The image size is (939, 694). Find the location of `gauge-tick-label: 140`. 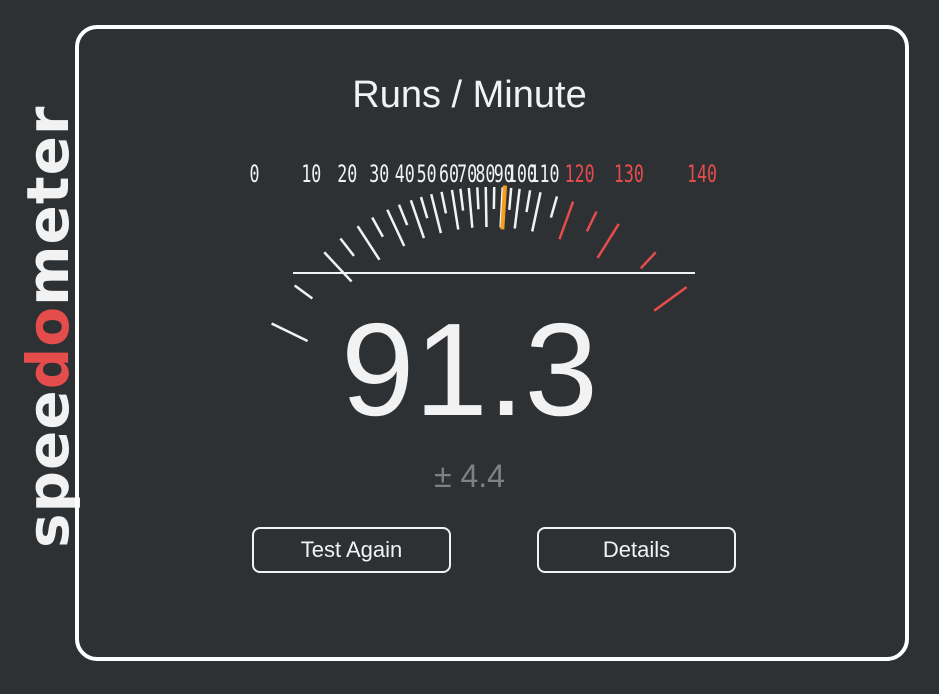

gauge-tick-label: 140 is located at coordinates (702, 174).